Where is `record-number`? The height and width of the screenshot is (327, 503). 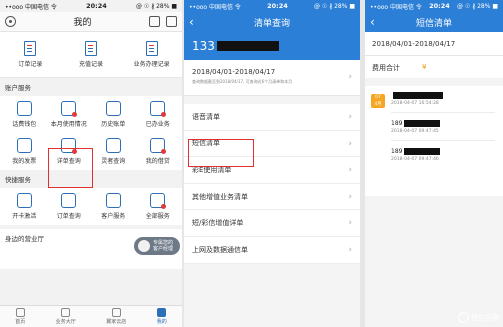 record-number is located at coordinates (443, 95).